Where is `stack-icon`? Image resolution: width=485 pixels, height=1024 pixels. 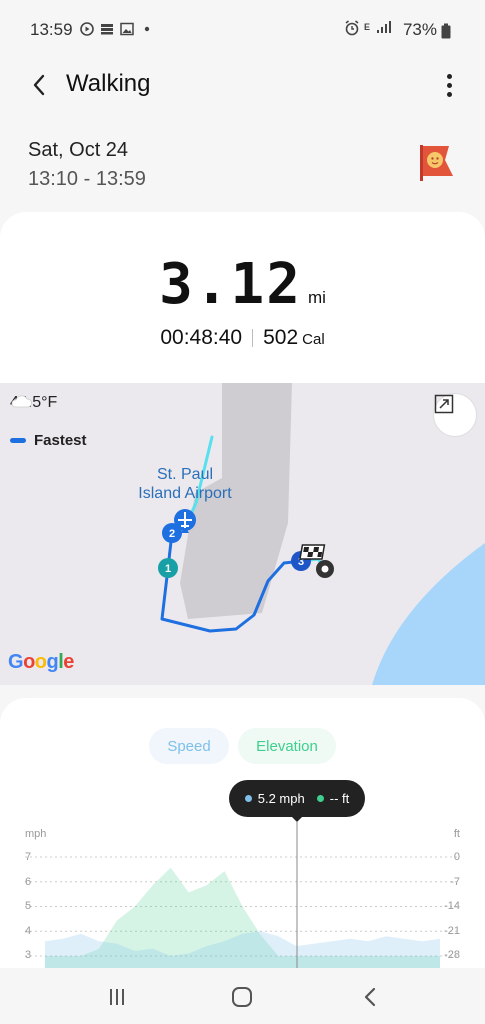 stack-icon is located at coordinates (107, 29).